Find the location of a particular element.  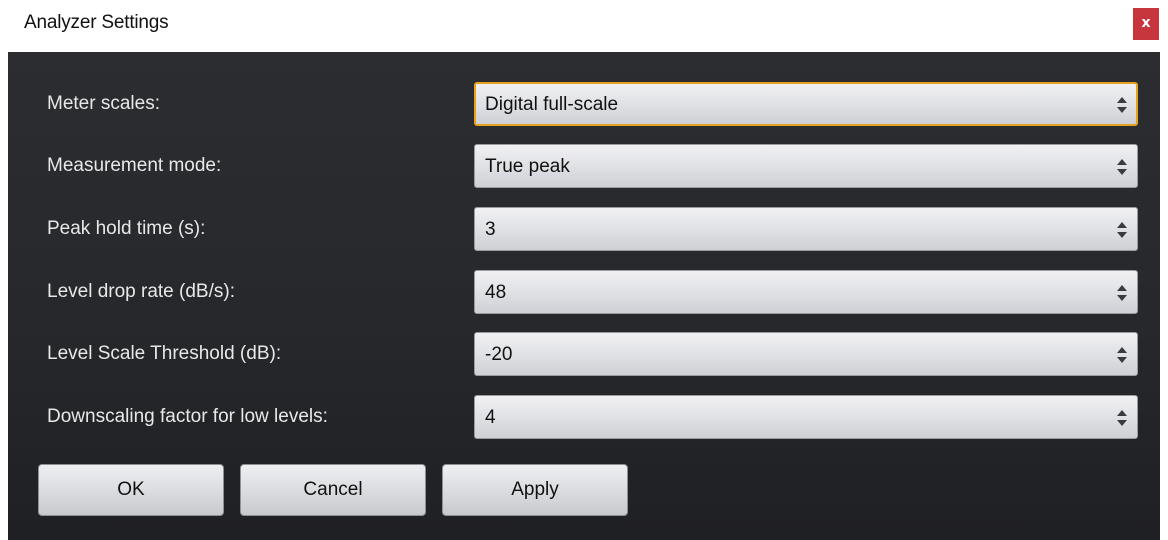

setting-row-measurement-mode: Measurement mode: True peak is located at coordinates (584, 166).